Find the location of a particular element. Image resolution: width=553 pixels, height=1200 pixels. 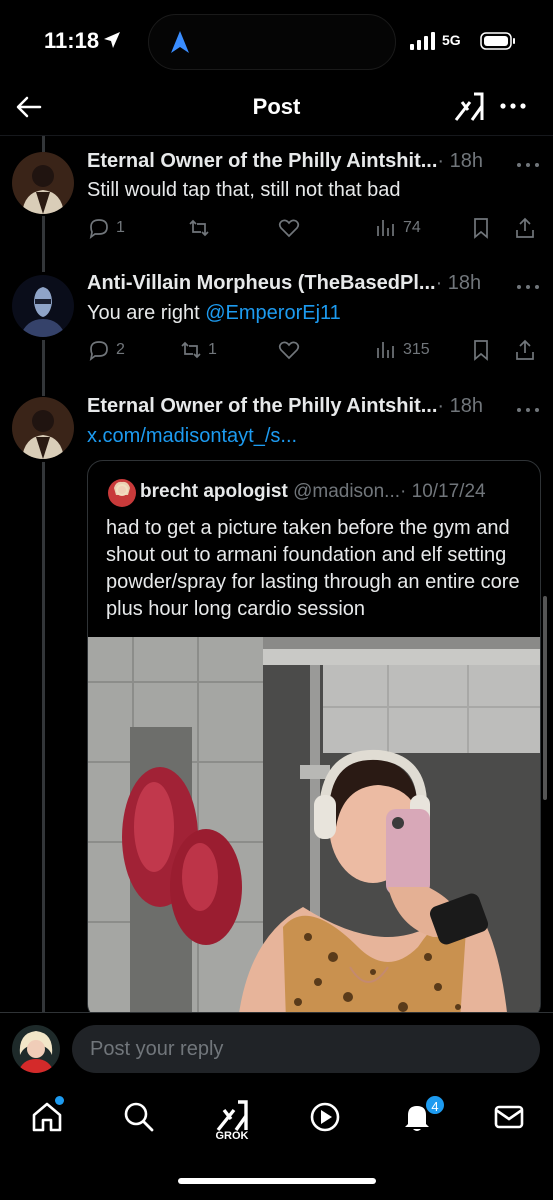

network-type: 5G is located at coordinates (451, 40).